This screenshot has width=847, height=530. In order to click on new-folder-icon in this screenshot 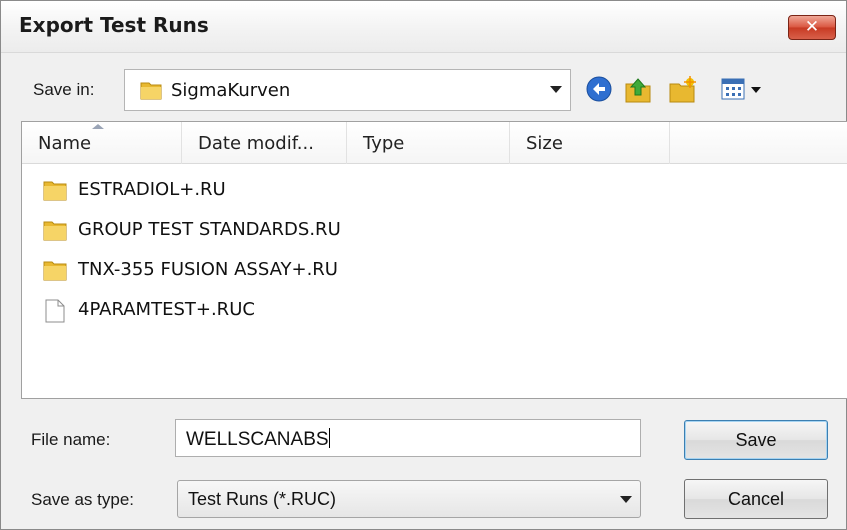, I will do `click(682, 92)`.